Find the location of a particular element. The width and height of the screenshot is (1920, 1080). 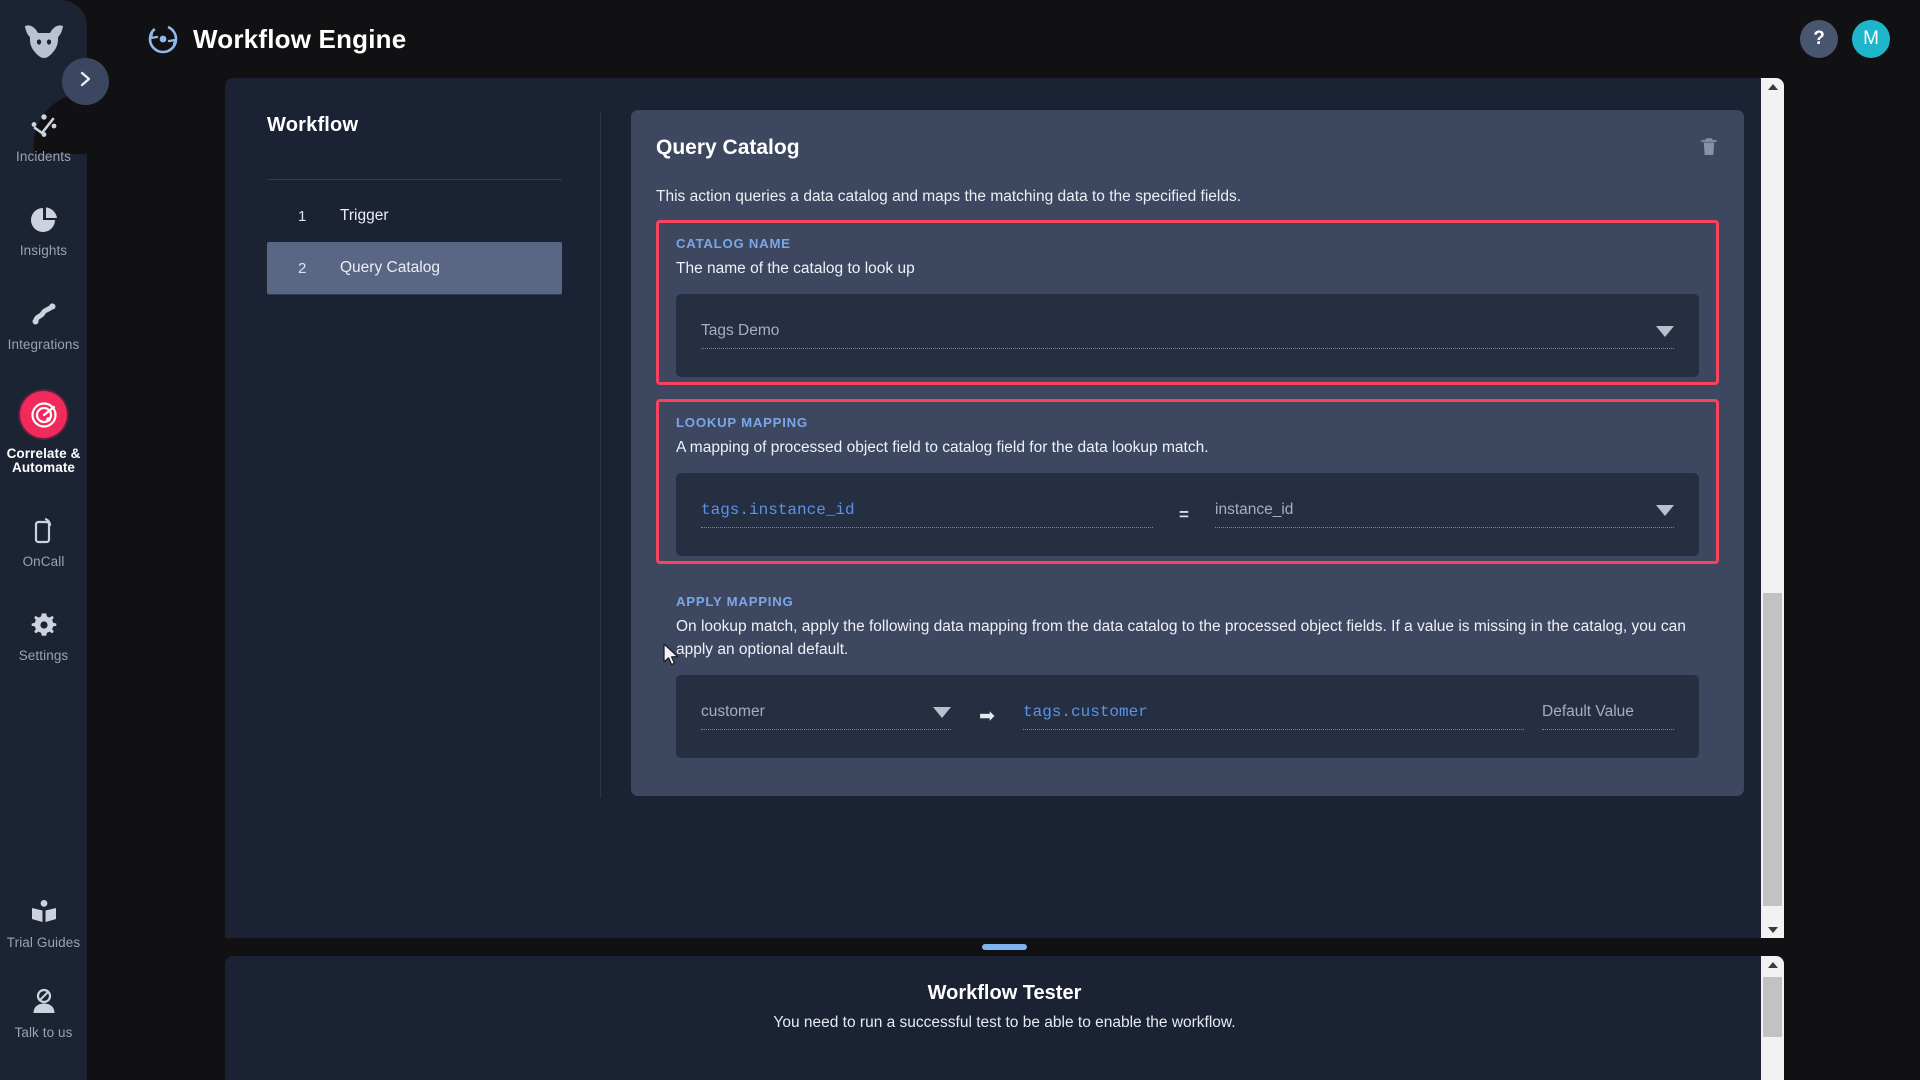

mobile-phone-icon is located at coordinates (44, 531).